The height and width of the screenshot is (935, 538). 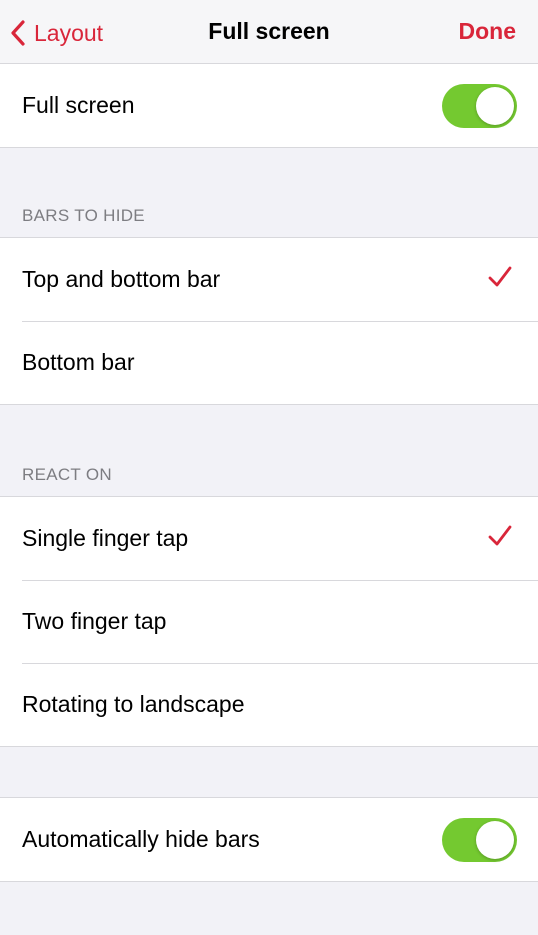 What do you see at coordinates (269, 538) in the screenshot?
I see `option-single-finger-tap: Single finger tap` at bounding box center [269, 538].